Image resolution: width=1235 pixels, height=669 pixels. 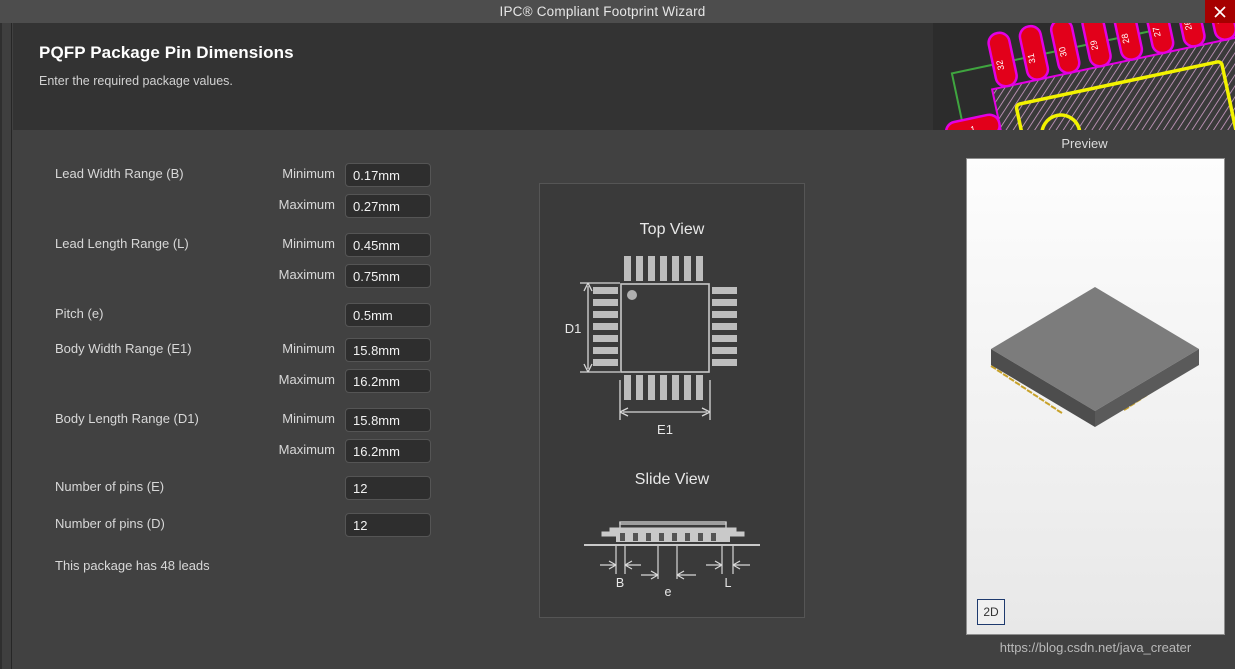 What do you see at coordinates (620, 560) in the screenshot?
I see `b-dimension` at bounding box center [620, 560].